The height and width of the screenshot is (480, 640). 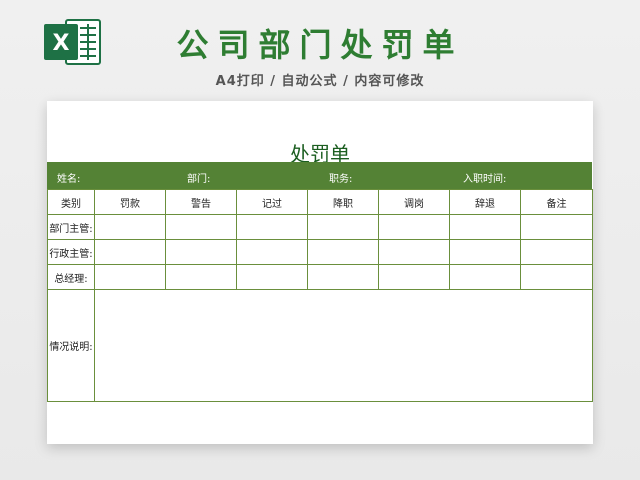 What do you see at coordinates (72, 42) in the screenshot?
I see `excel-icon: X` at bounding box center [72, 42].